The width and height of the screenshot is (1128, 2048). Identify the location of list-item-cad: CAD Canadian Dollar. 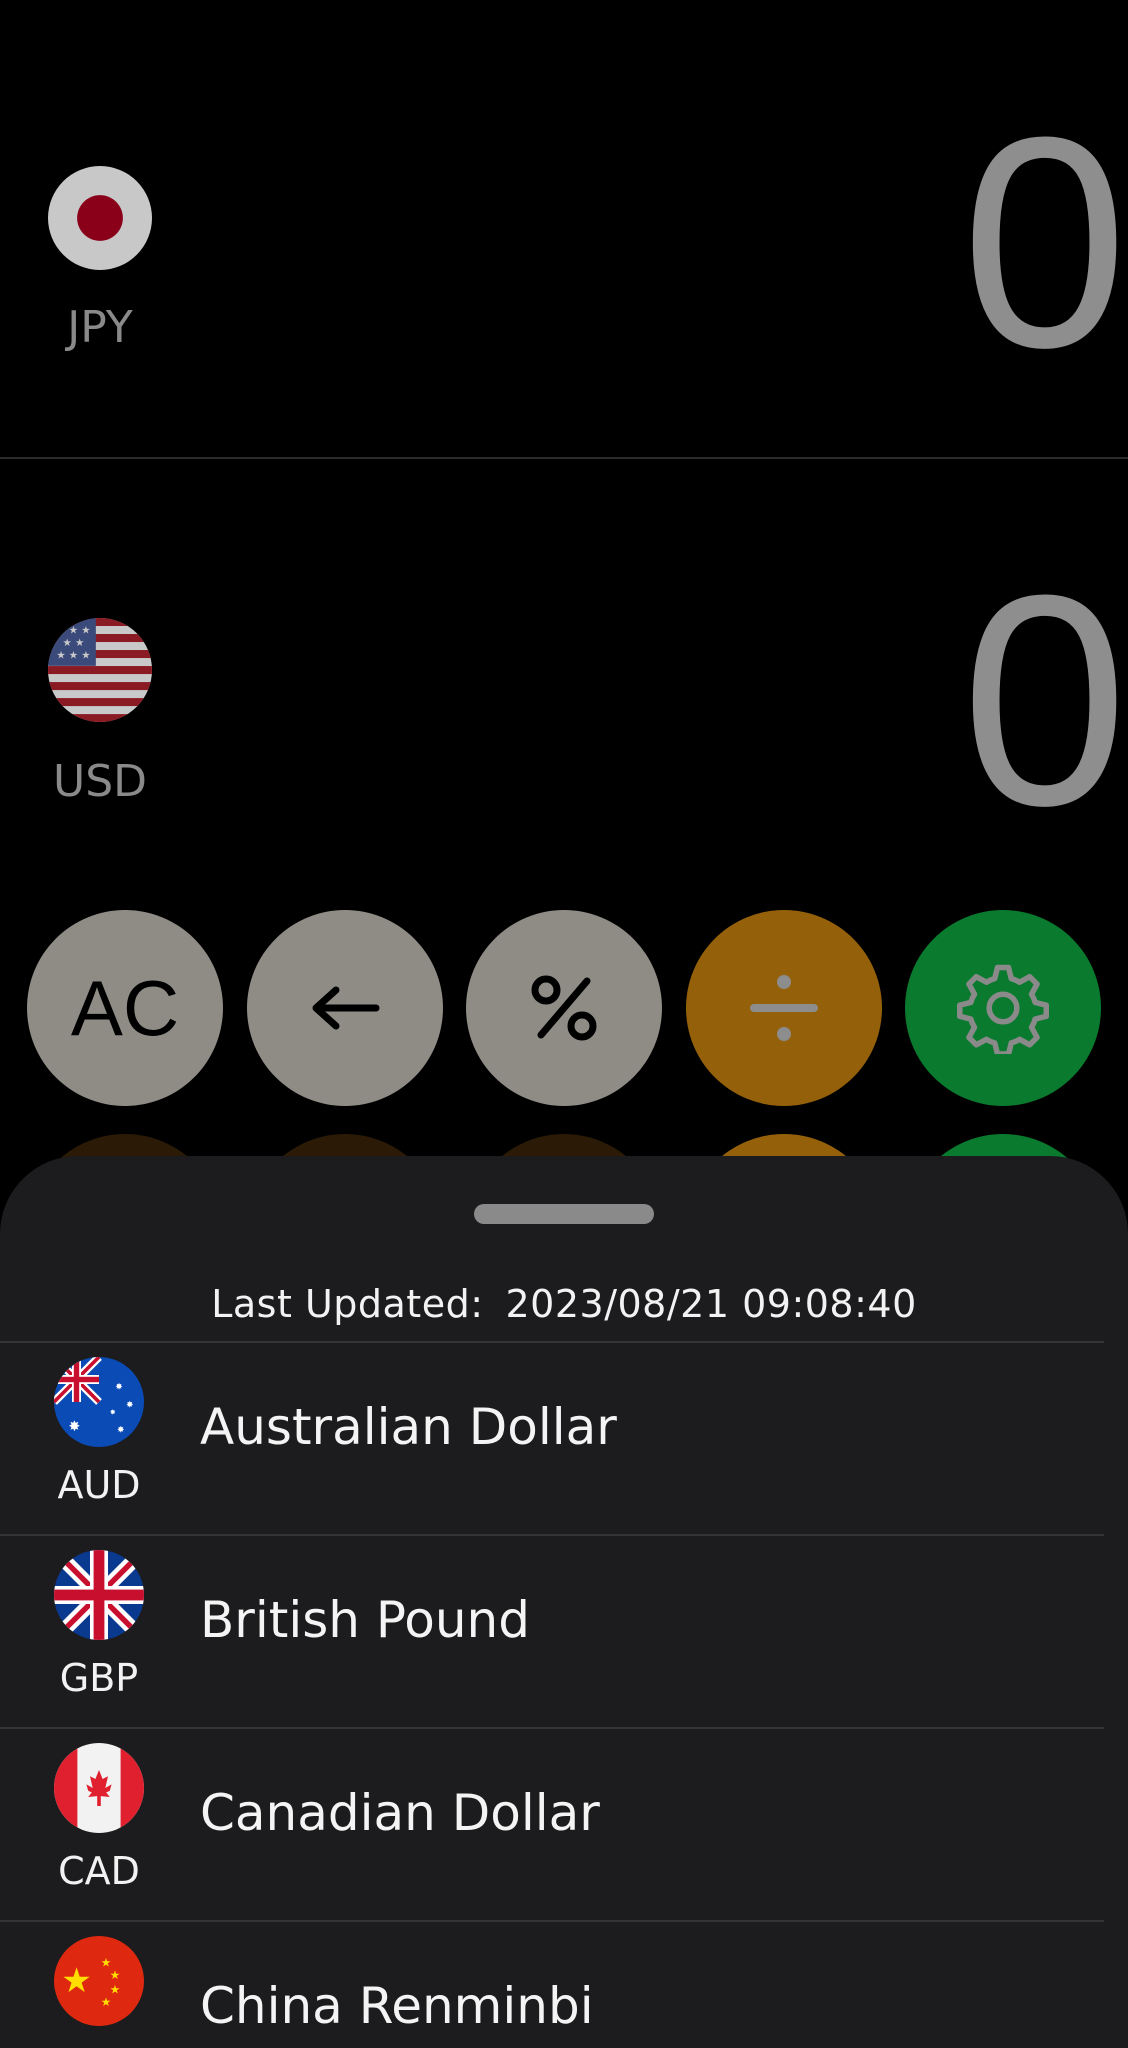
(552, 1825).